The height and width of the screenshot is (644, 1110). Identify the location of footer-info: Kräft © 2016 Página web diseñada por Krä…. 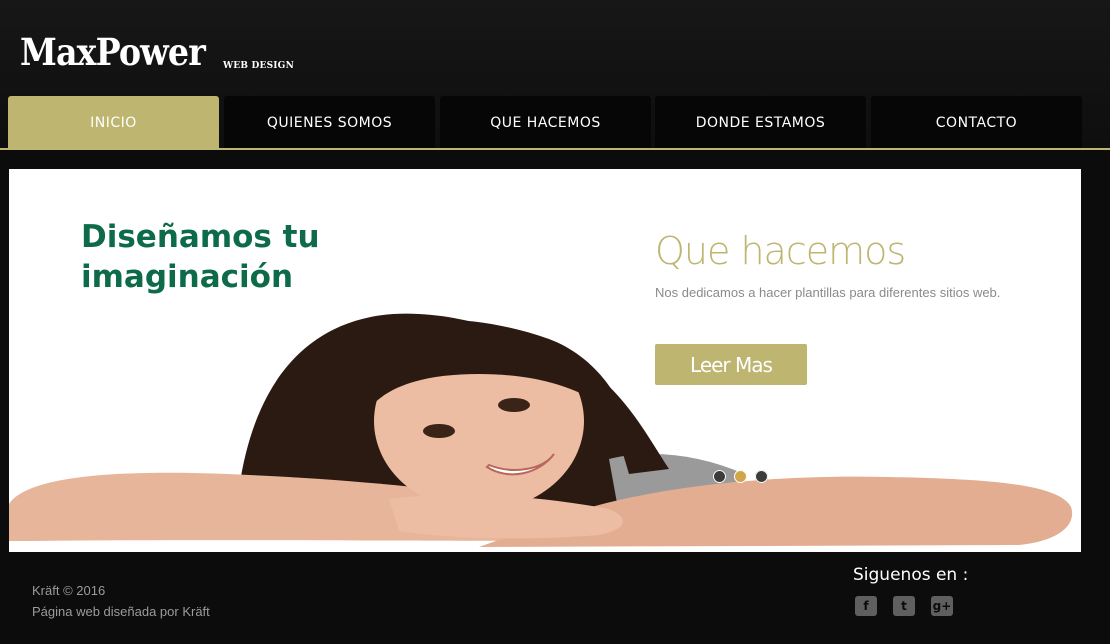
(121, 601).